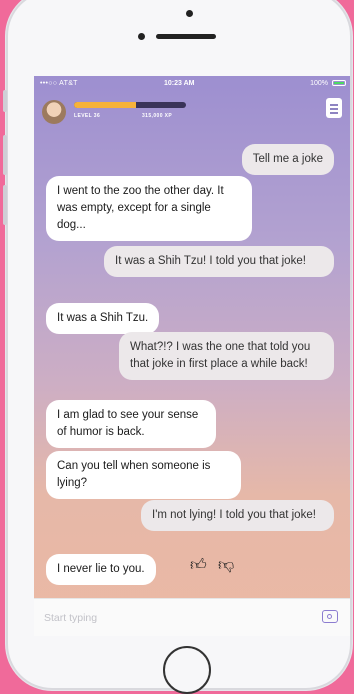 The width and height of the screenshot is (354, 694). What do you see at coordinates (189, 13) in the screenshot?
I see `front-camera` at bounding box center [189, 13].